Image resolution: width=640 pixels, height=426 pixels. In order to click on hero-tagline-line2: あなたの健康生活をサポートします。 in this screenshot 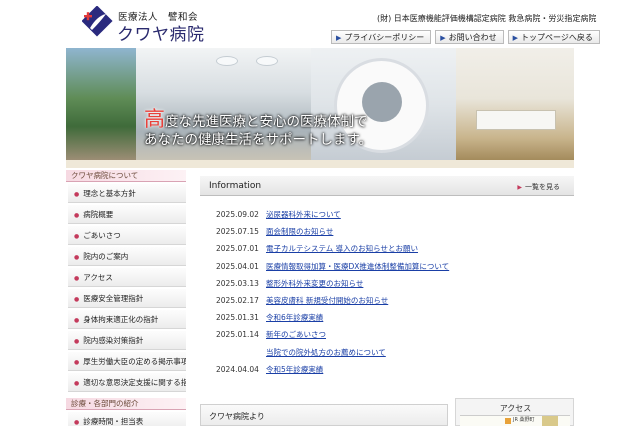, I will do `click(258, 140)`.